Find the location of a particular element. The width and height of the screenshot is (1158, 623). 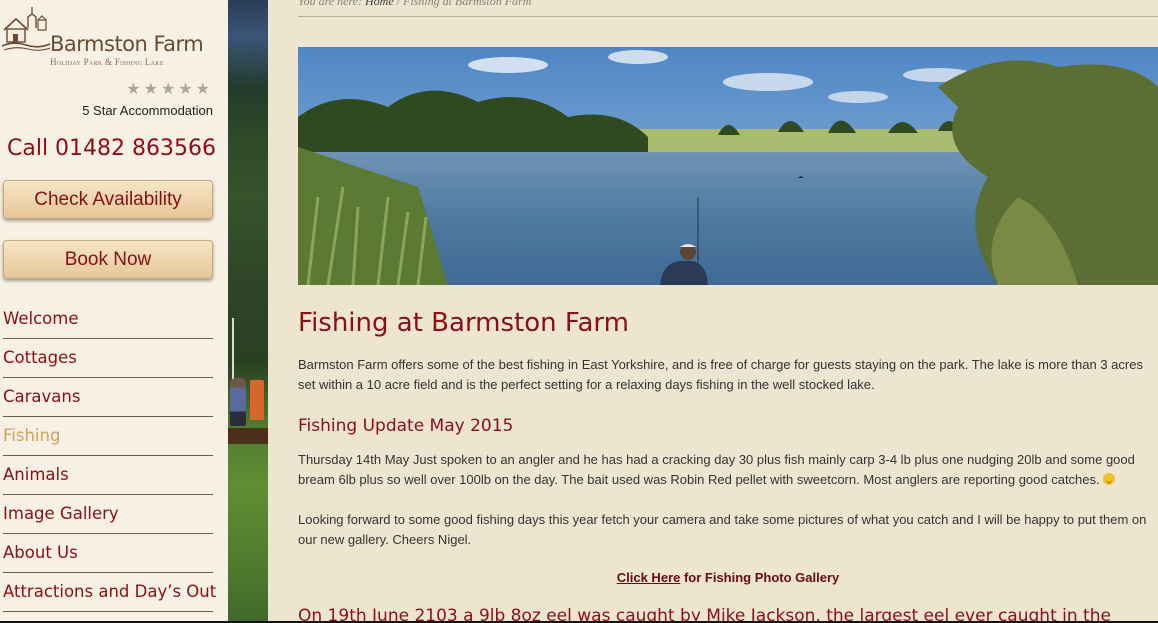

phone-number: Call 01482 863566 is located at coordinates (111, 148).